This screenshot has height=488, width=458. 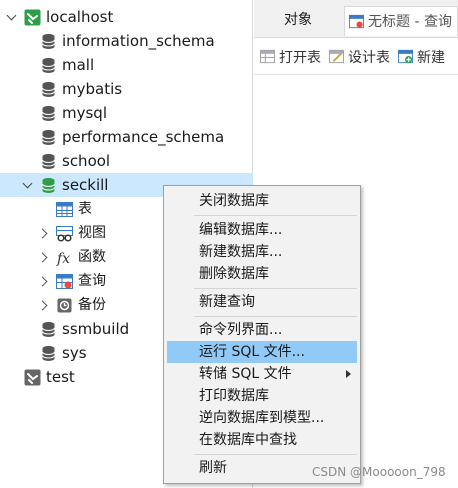 I want to click on tree-db-label: performance_schema, so click(x=143, y=137).